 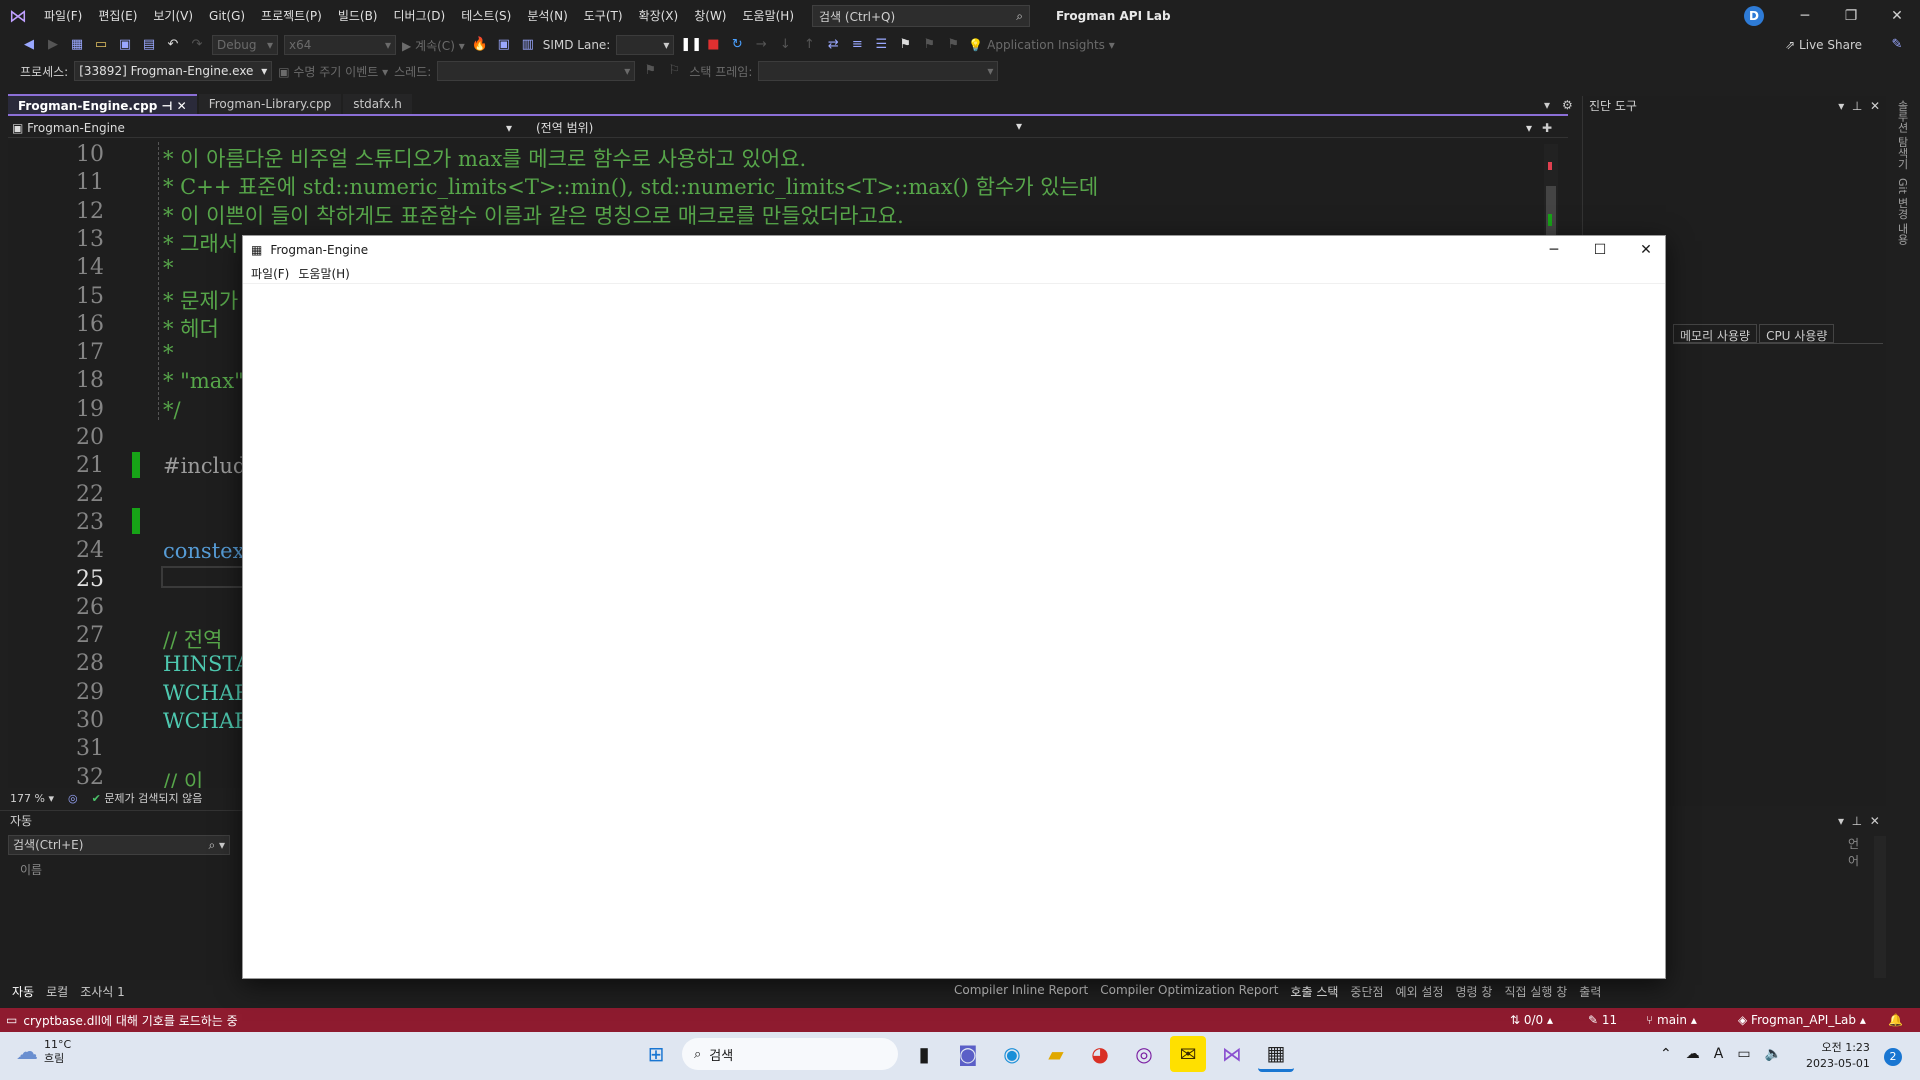 I want to click on doc-tab-2: stdafx.h, so click(x=377, y=104).